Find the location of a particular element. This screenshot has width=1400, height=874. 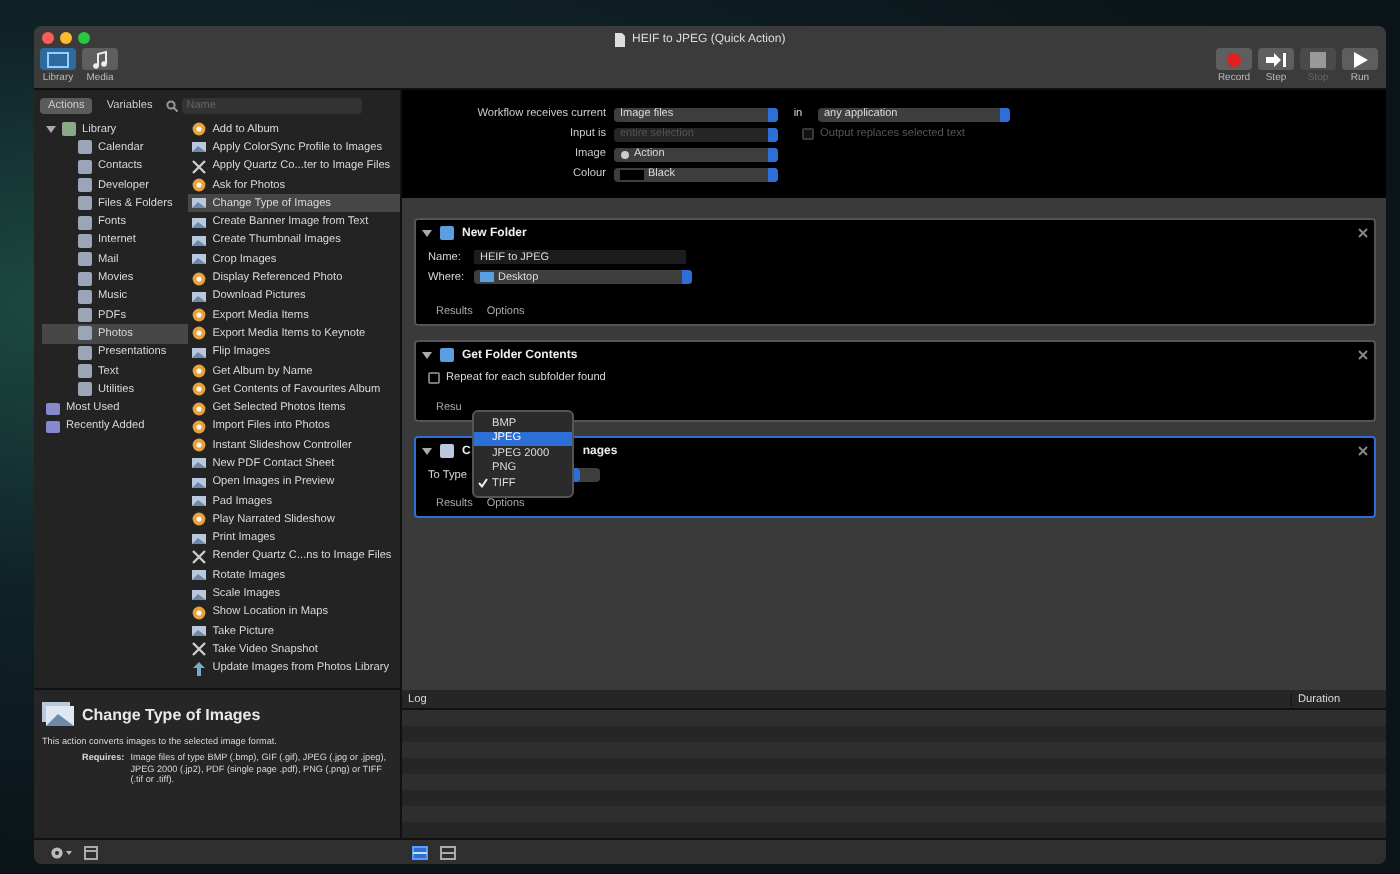

description-title: Change Type of Images is located at coordinates (171, 714).